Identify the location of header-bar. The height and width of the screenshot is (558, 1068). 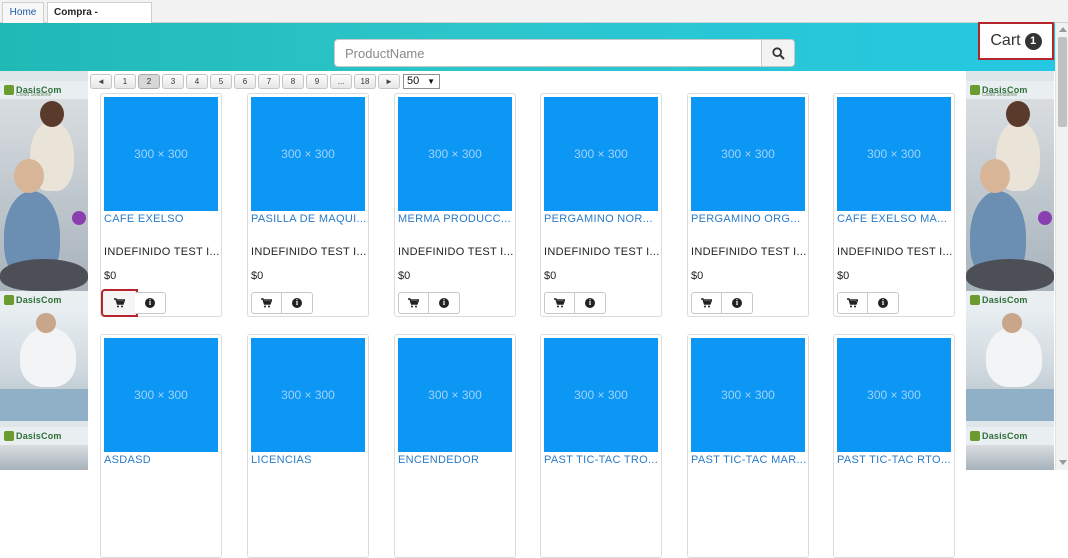
(527, 47).